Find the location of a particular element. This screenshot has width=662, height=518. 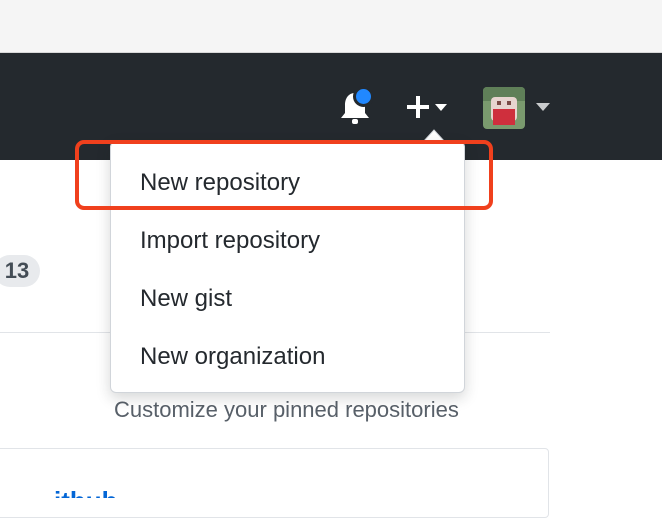

browser-chrome is located at coordinates (331, 26).